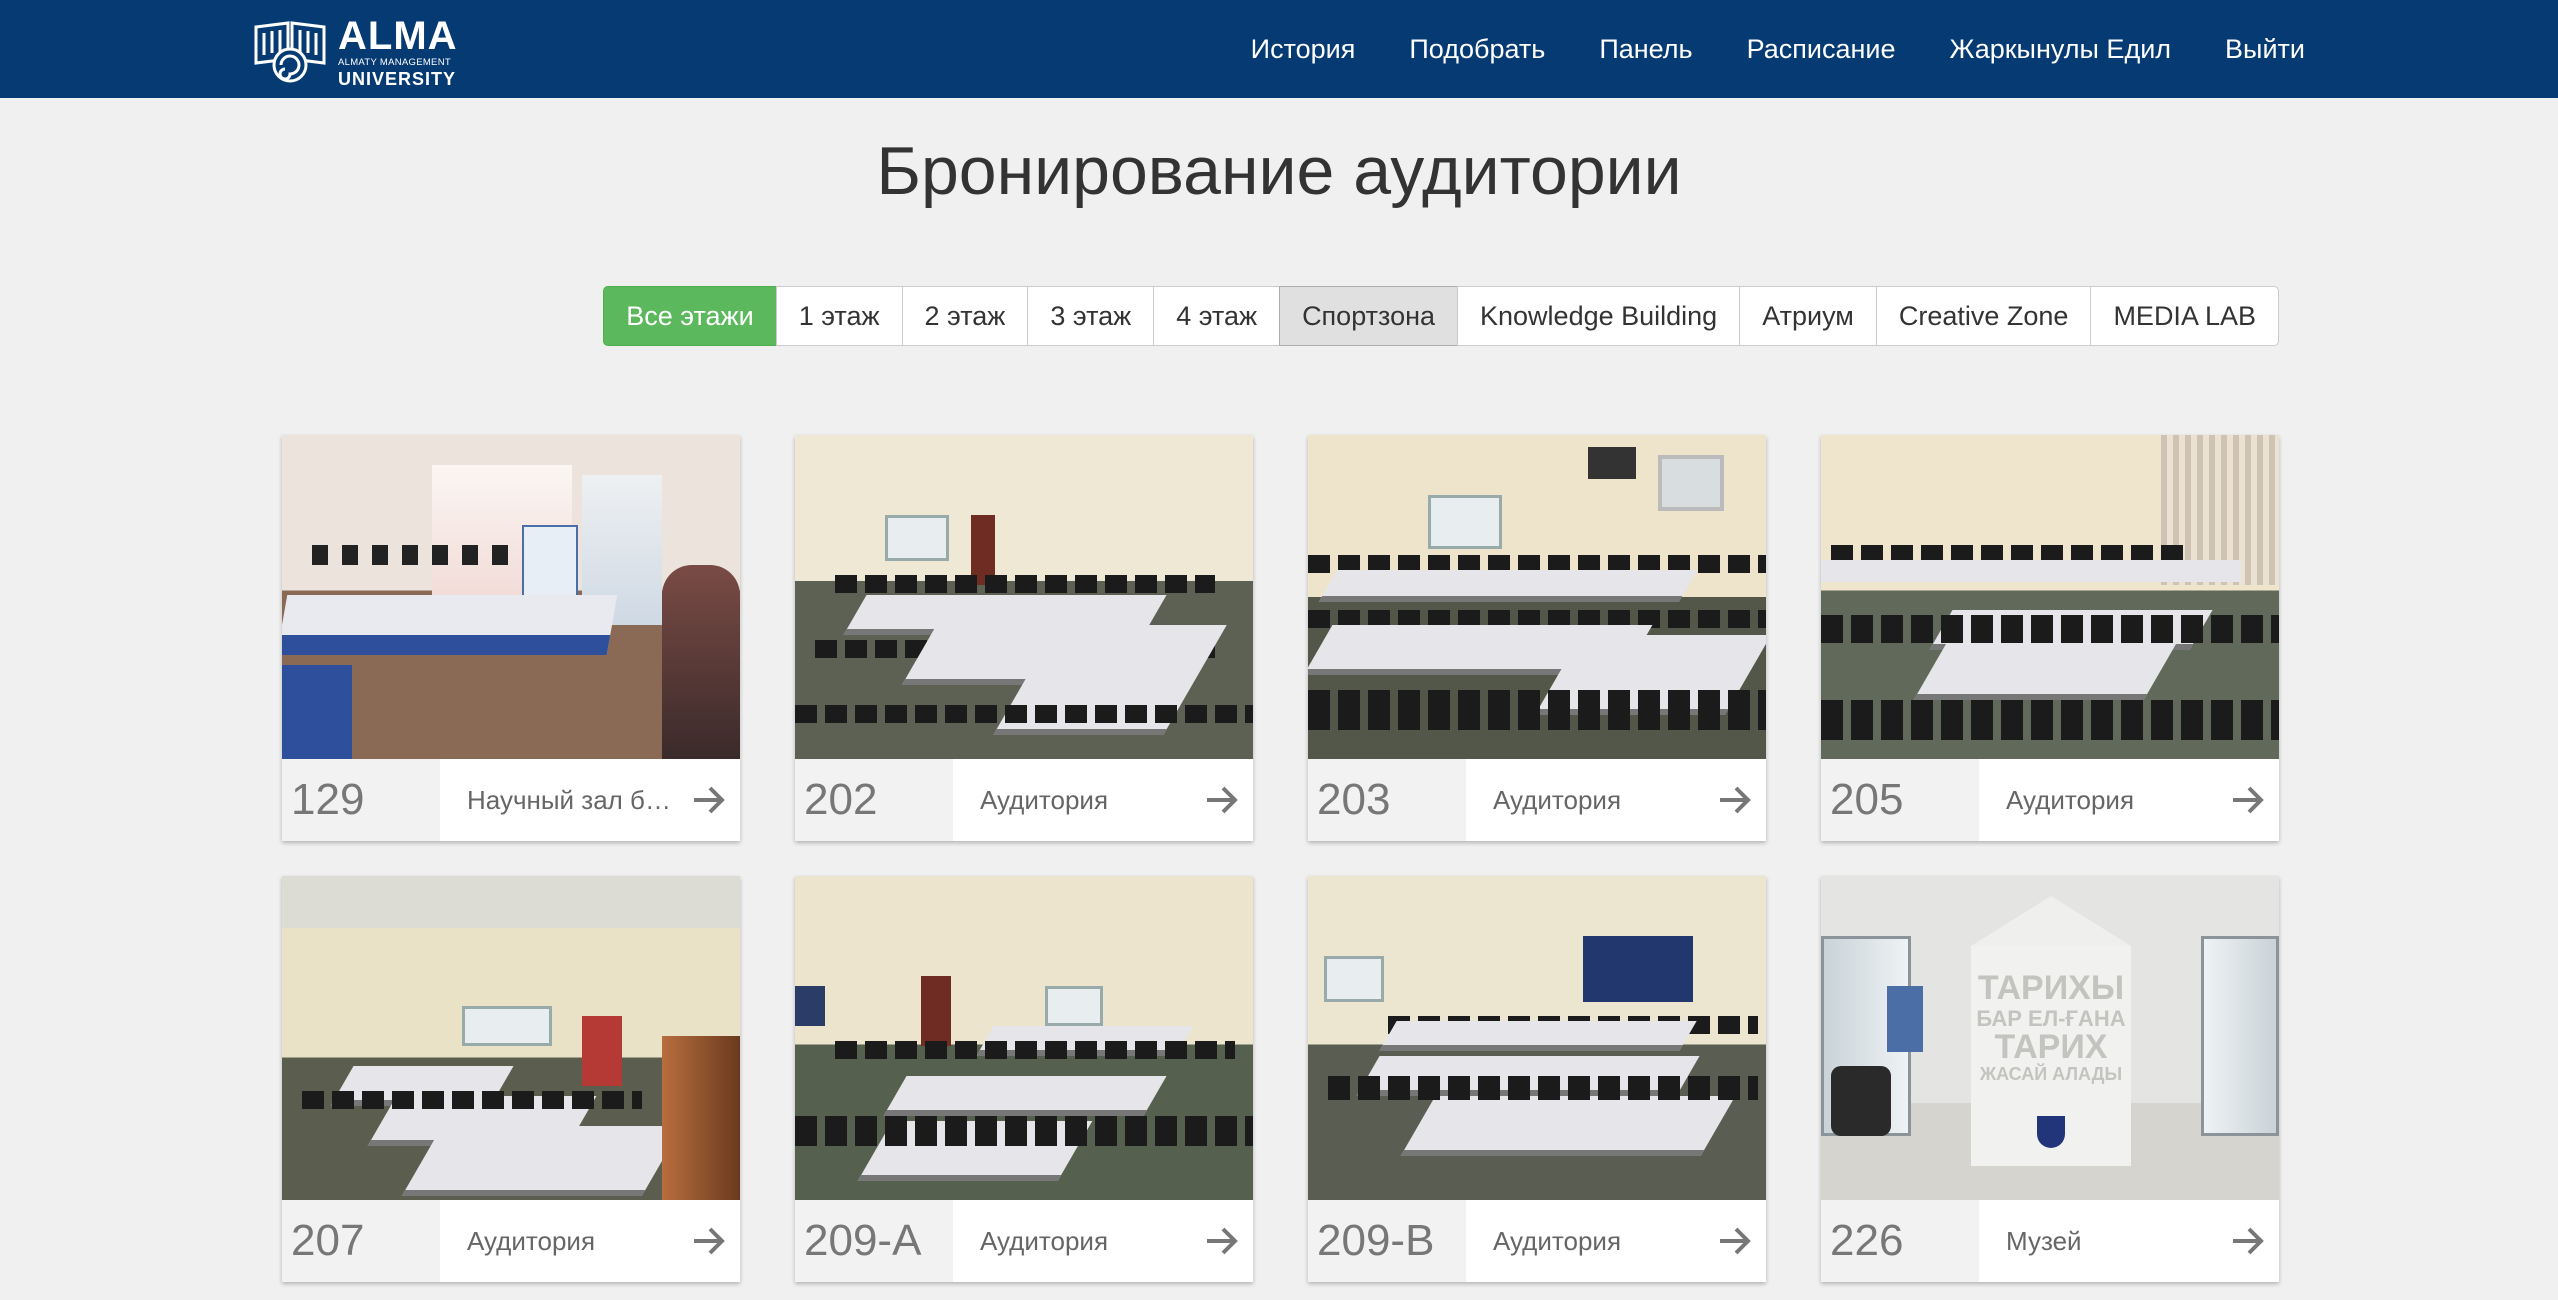 This screenshot has height=1300, width=2558. Describe the element at coordinates (1387, 1241) in the screenshot. I see `room-number: 209-B` at that location.